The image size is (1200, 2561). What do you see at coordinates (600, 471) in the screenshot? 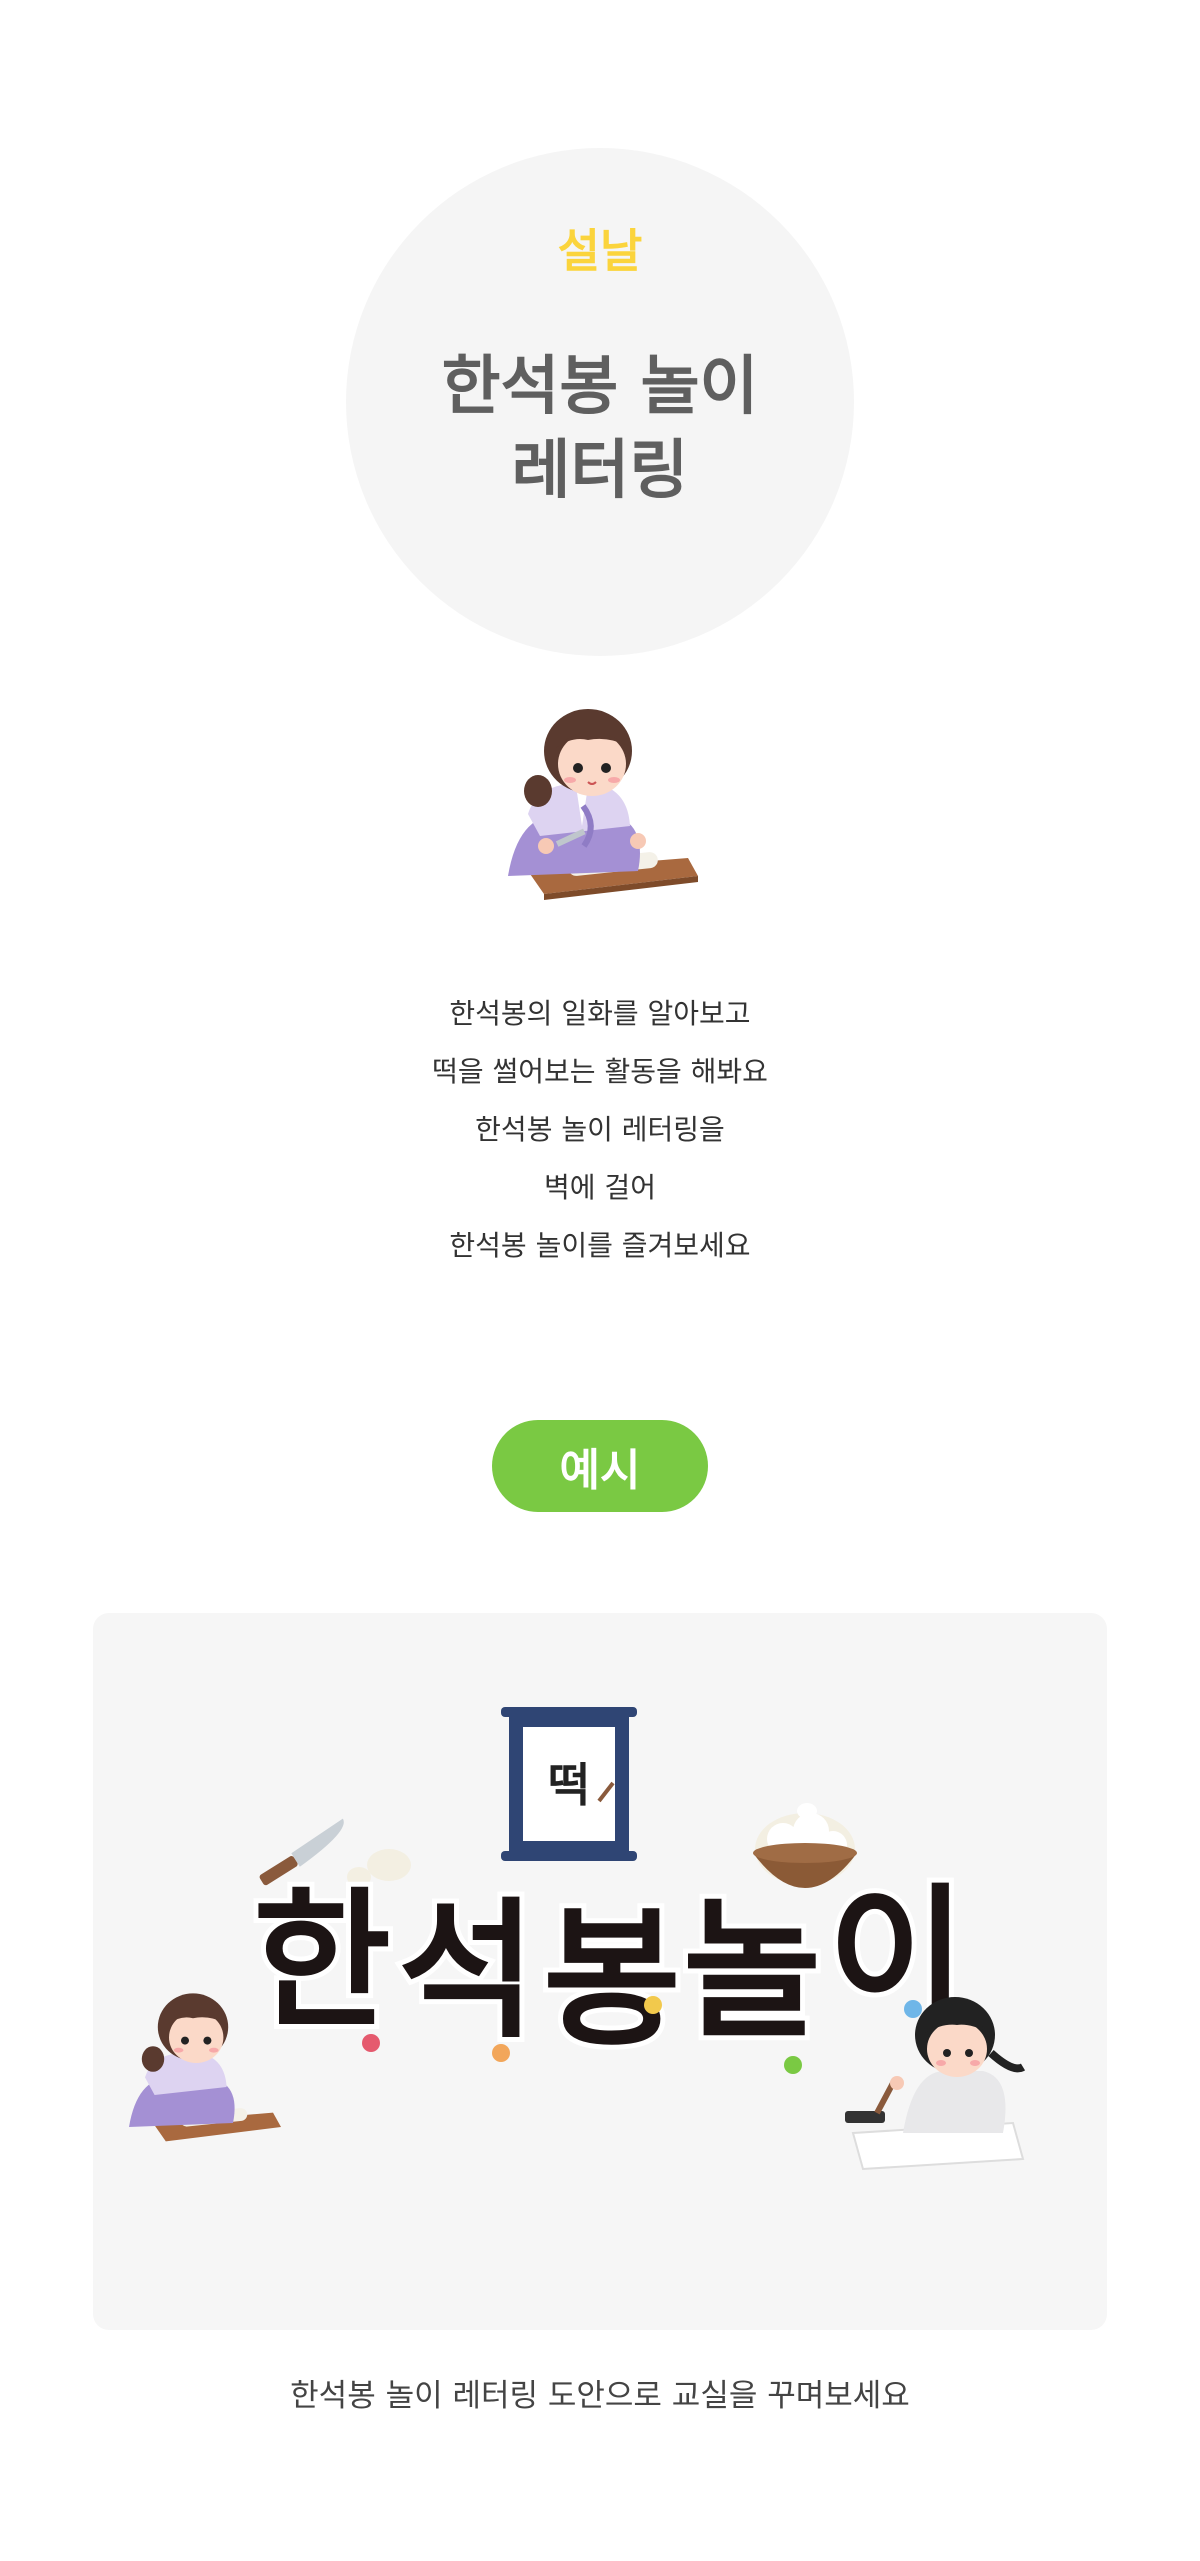
I see `title-line-2: 레터링` at bounding box center [600, 471].